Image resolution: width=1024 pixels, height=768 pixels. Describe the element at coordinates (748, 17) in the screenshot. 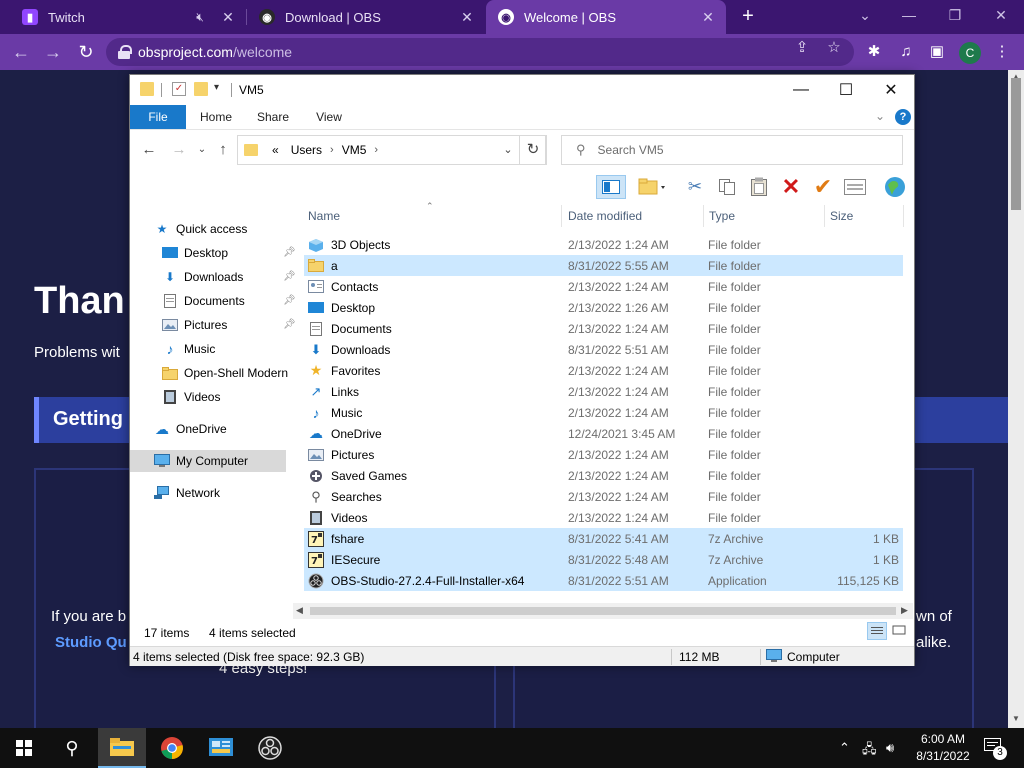

I see `new-tab-button: +` at that location.